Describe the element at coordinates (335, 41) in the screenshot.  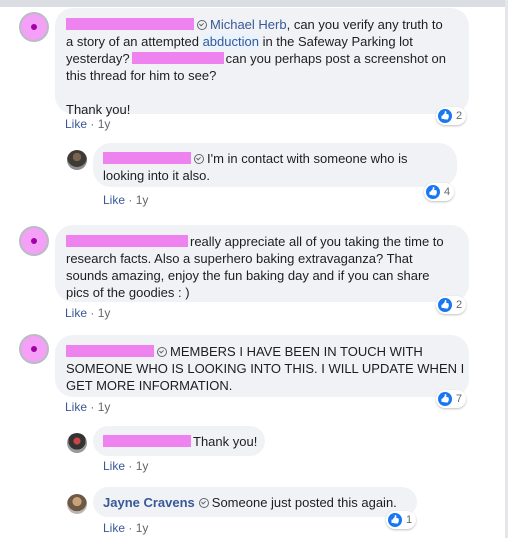
I see `comment-text: in the Safeway Parking lot` at that location.